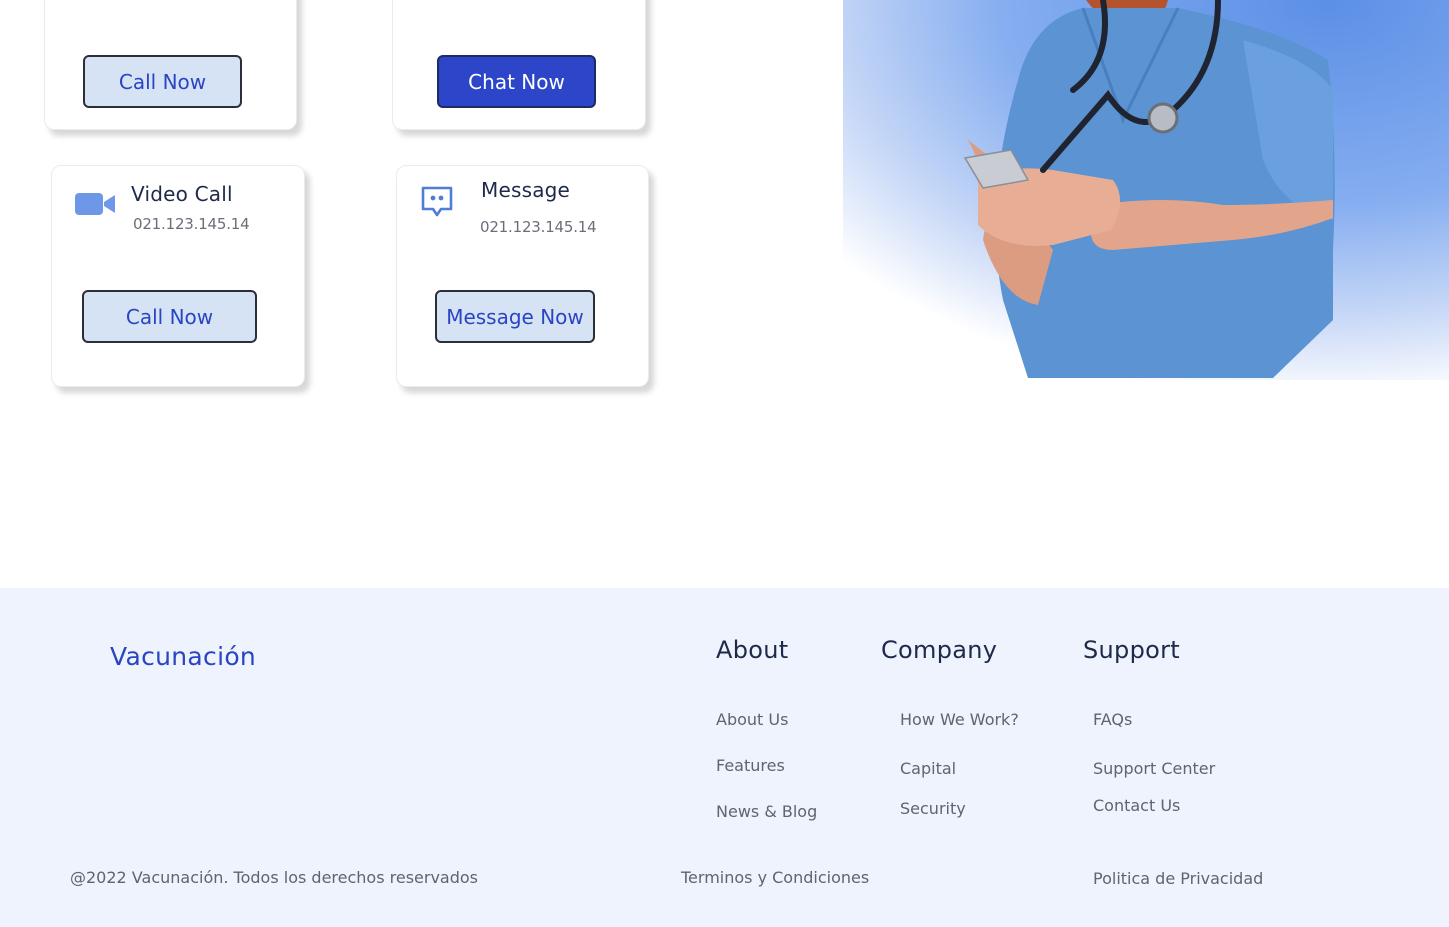 This screenshot has height=927, width=1449. Describe the element at coordinates (96, 204) in the screenshot. I see `video-camera-icon` at that location.